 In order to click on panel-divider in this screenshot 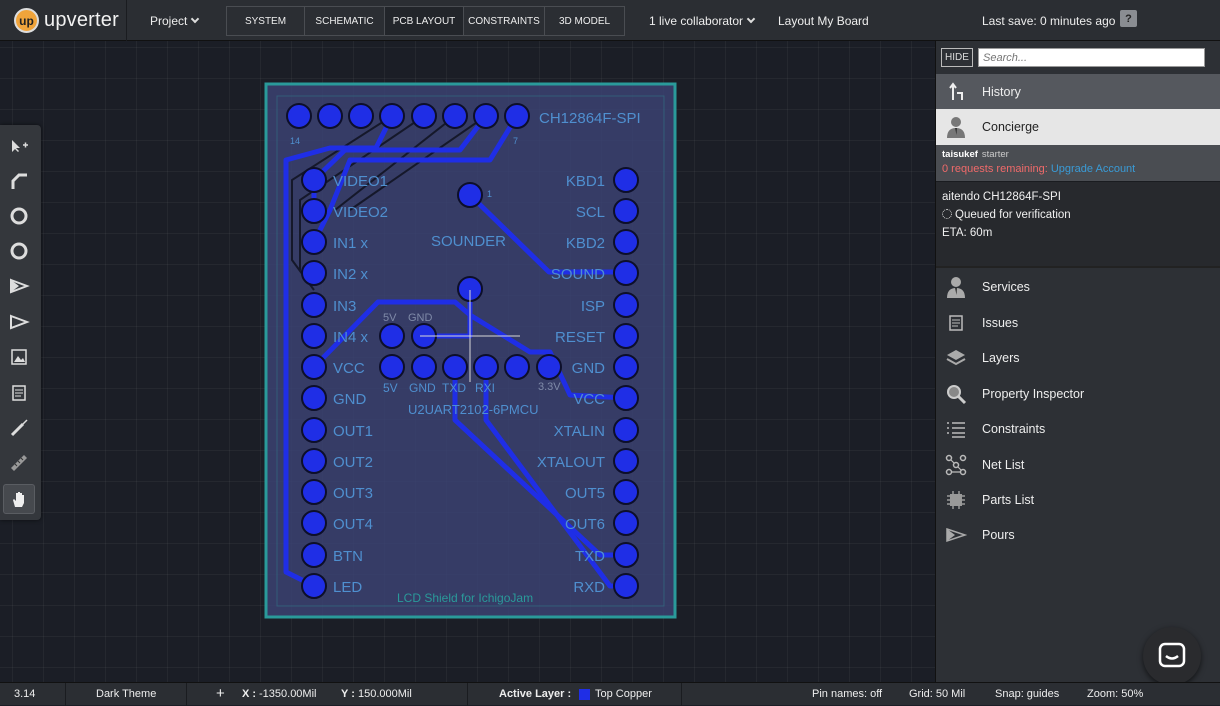, I will do `click(1078, 267)`.